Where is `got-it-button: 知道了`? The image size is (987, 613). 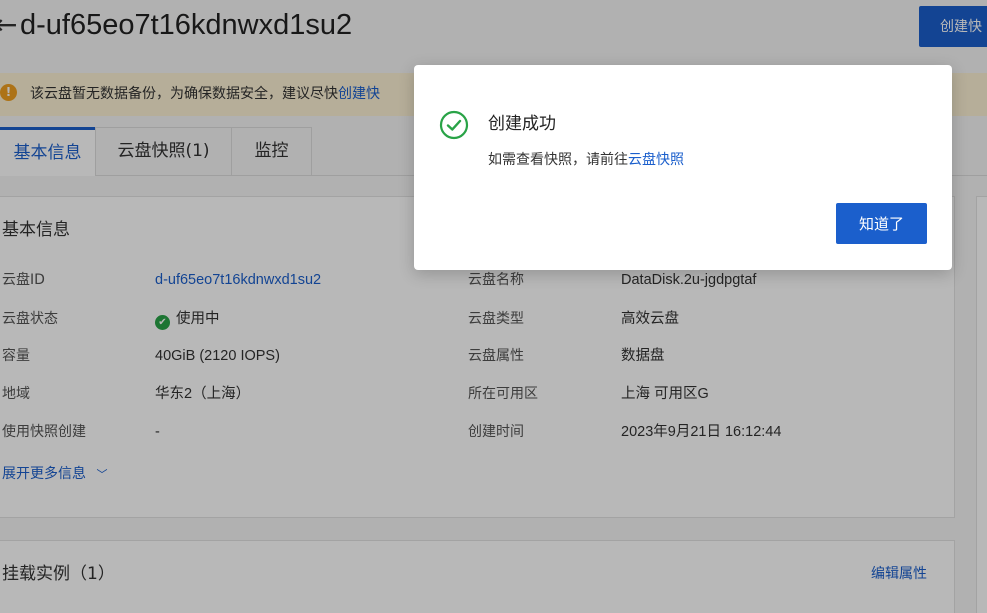 got-it-button: 知道了 is located at coordinates (881, 223).